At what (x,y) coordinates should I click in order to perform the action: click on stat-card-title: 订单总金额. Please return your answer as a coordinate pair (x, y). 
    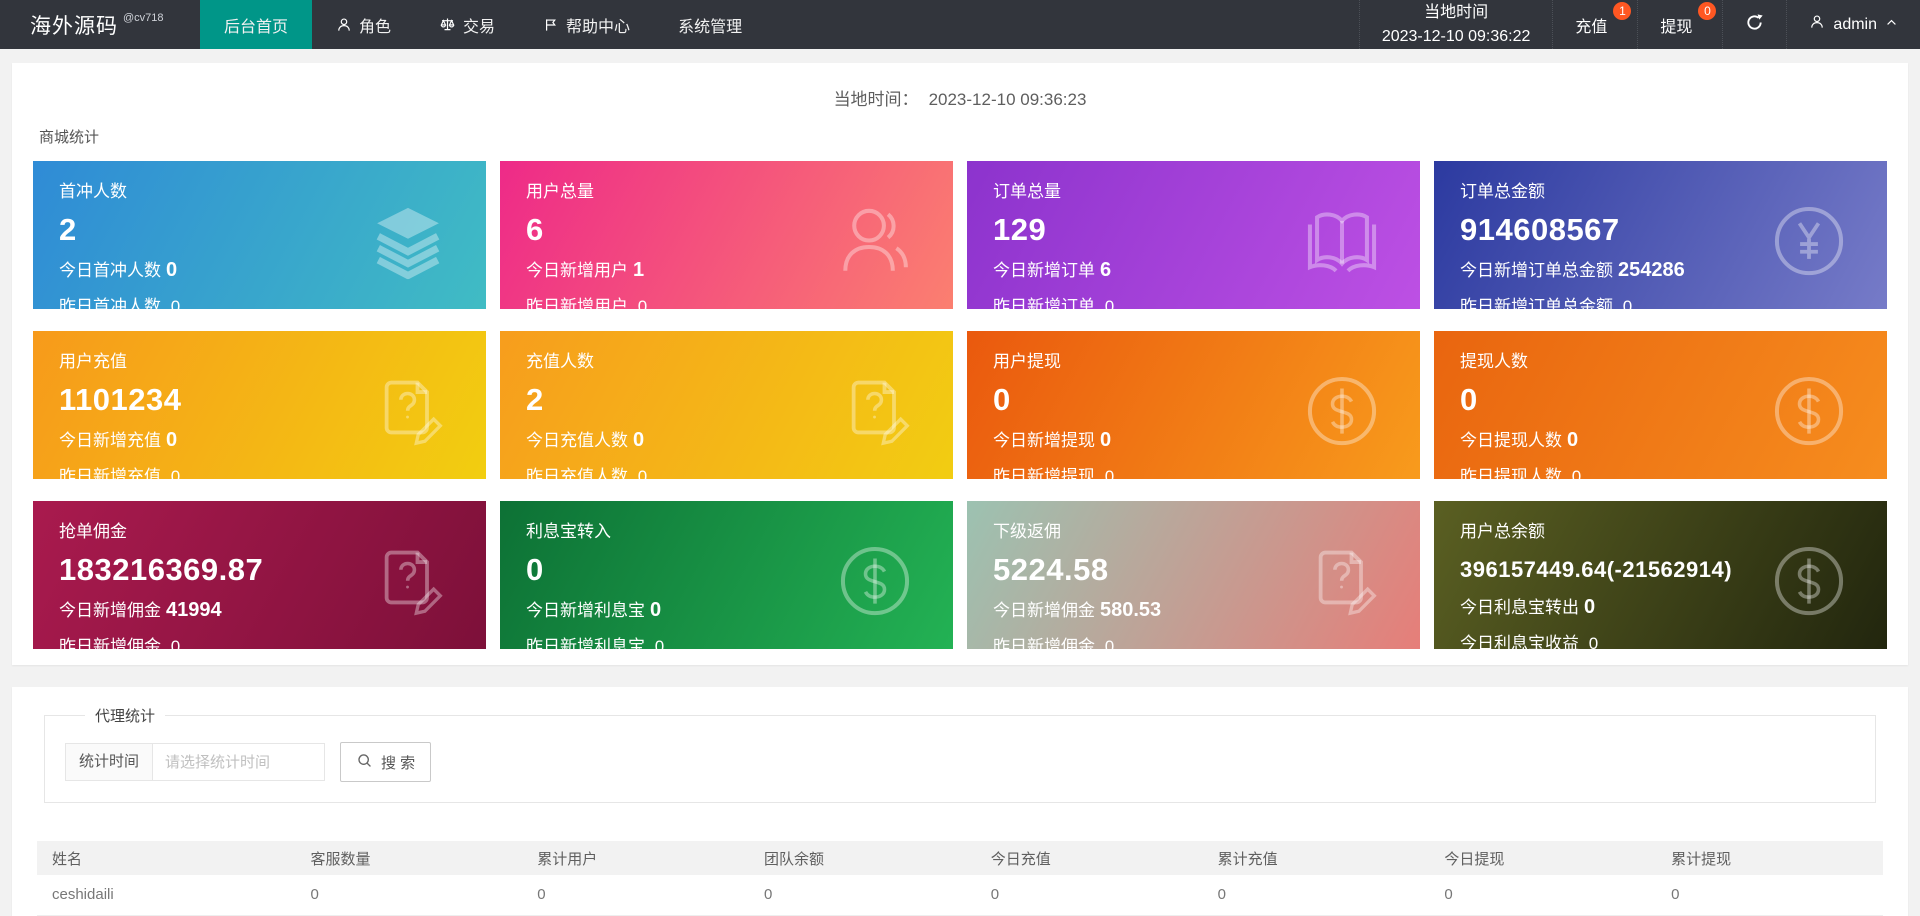
    Looking at the image, I should click on (1502, 191).